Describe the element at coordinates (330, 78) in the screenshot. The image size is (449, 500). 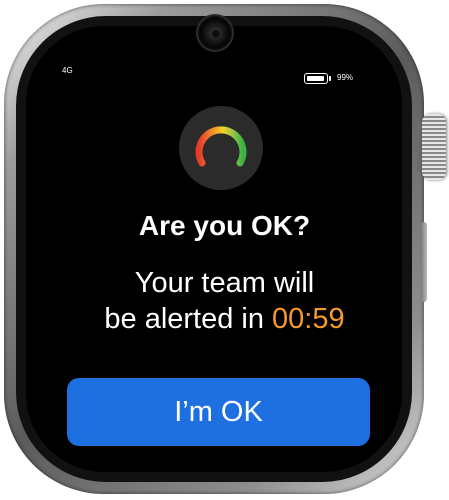
I see `battery-tip` at that location.